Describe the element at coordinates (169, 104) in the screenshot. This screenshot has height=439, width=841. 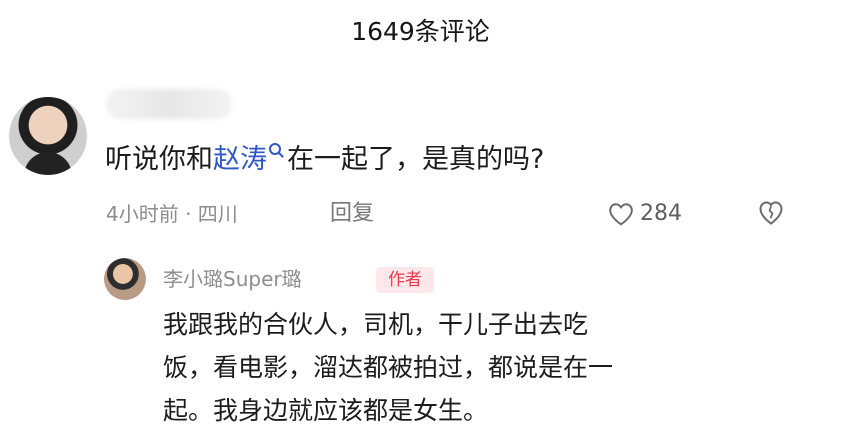
I see `blurred-username` at that location.